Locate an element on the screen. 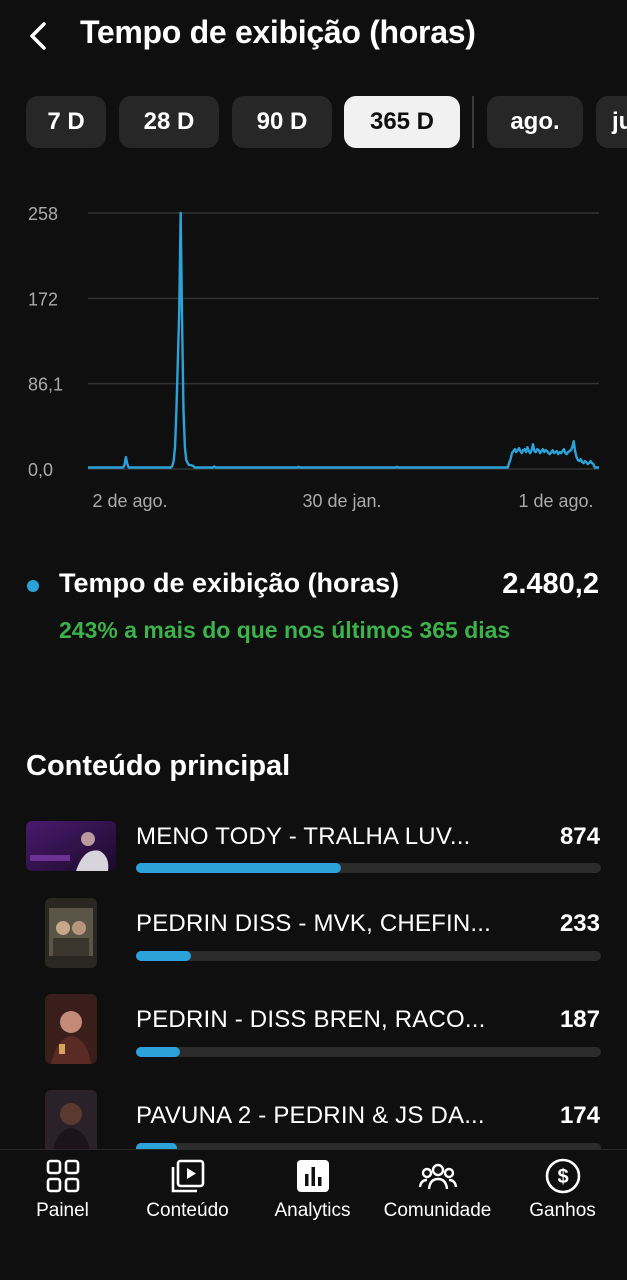 The height and width of the screenshot is (1280, 627). nav-item-ganhos: $ Ganhos is located at coordinates (562, 1195).